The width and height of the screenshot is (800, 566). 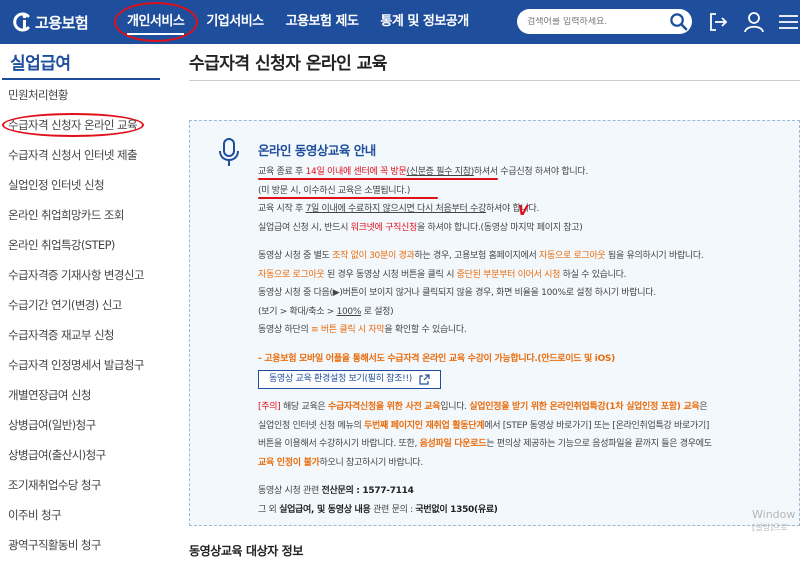 What do you see at coordinates (770, 527) in the screenshot?
I see `watermark-line-2: [설정]으로` at bounding box center [770, 527].